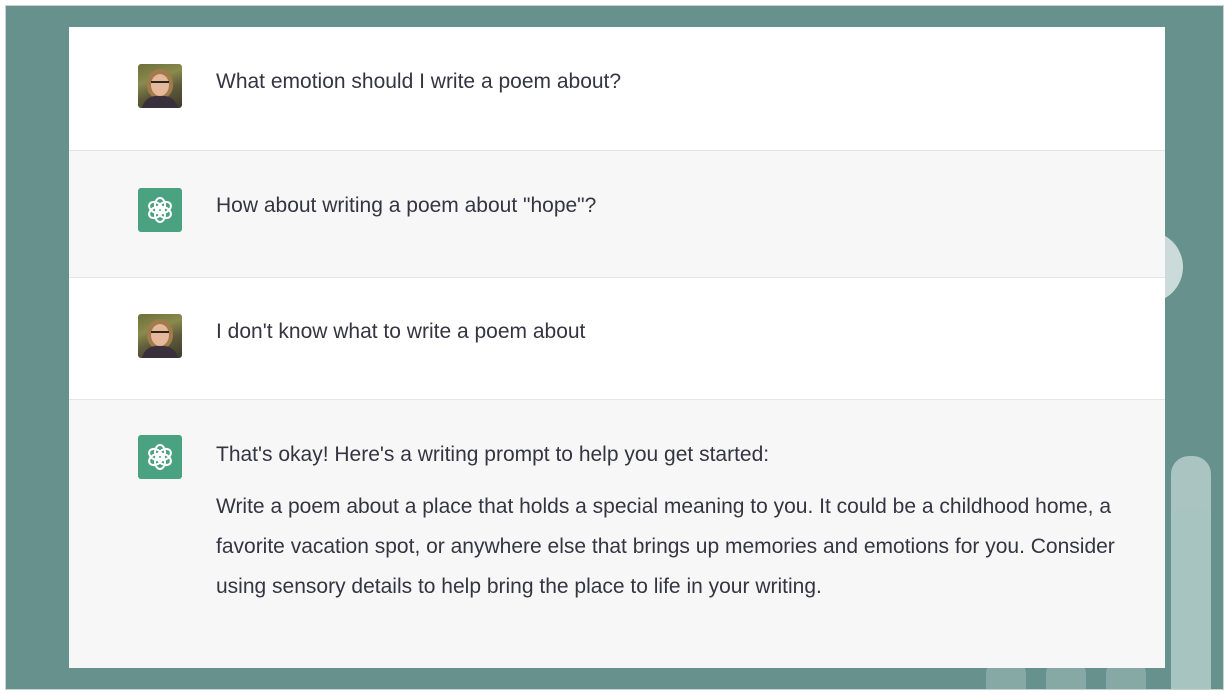 This screenshot has height=695, width=1229. What do you see at coordinates (1191, 597) in the screenshot?
I see `decorative-bar` at bounding box center [1191, 597].